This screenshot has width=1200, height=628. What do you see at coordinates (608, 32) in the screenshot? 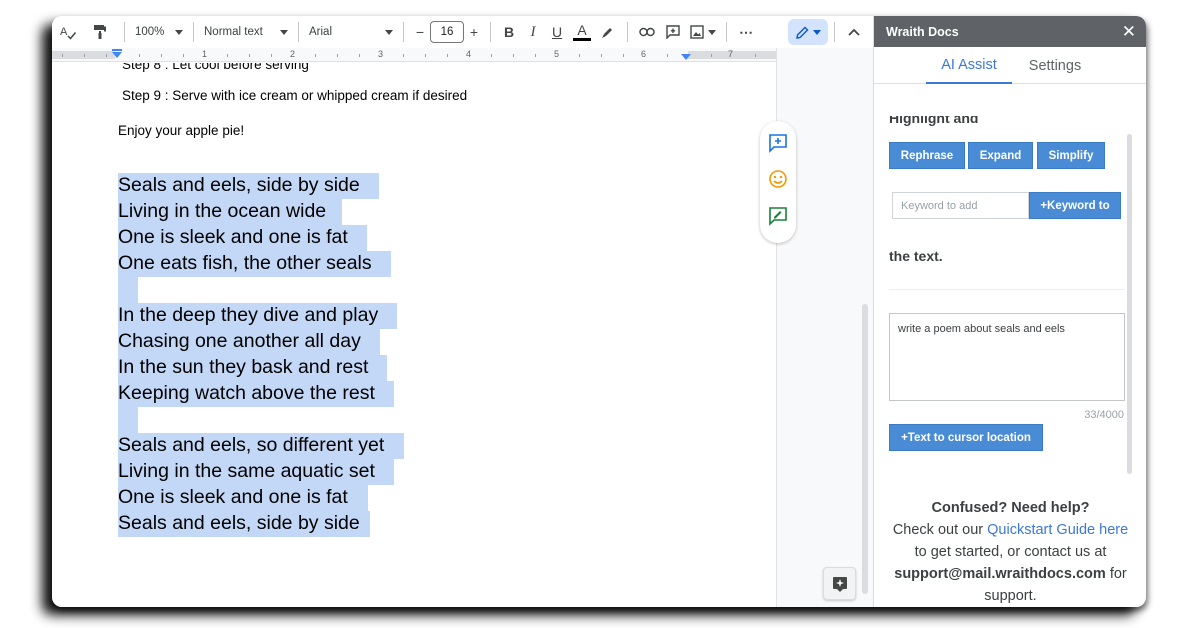
I see `highlight-pen-icon` at bounding box center [608, 32].